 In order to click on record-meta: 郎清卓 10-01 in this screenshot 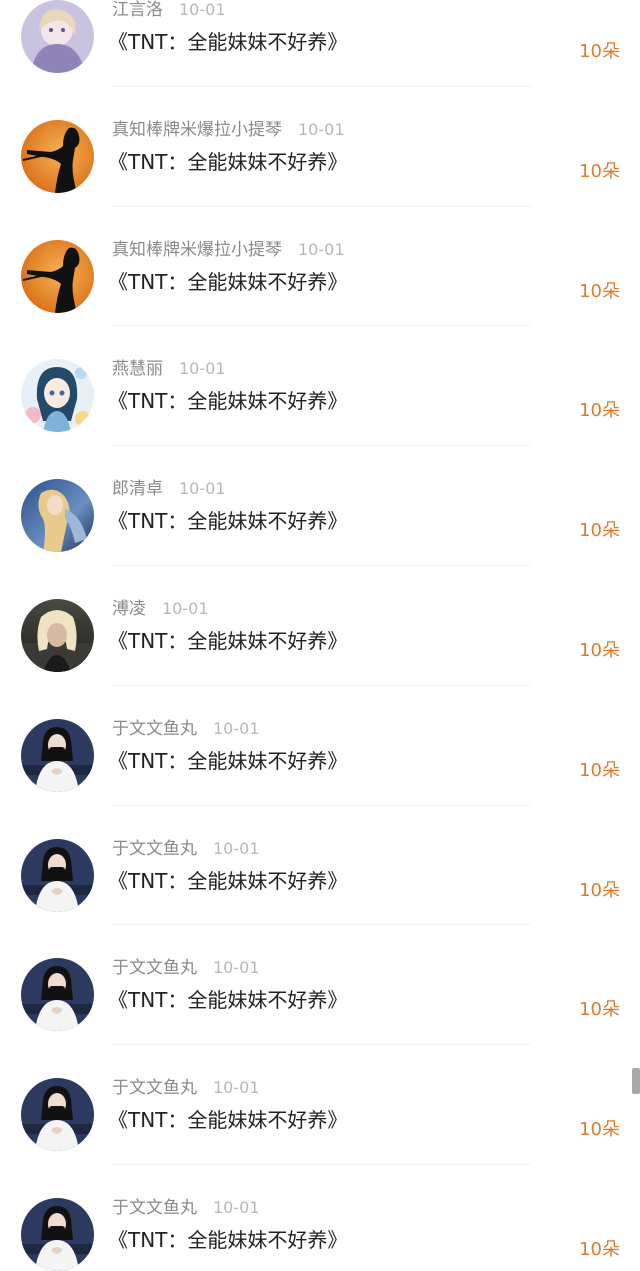, I will do `click(169, 489)`.